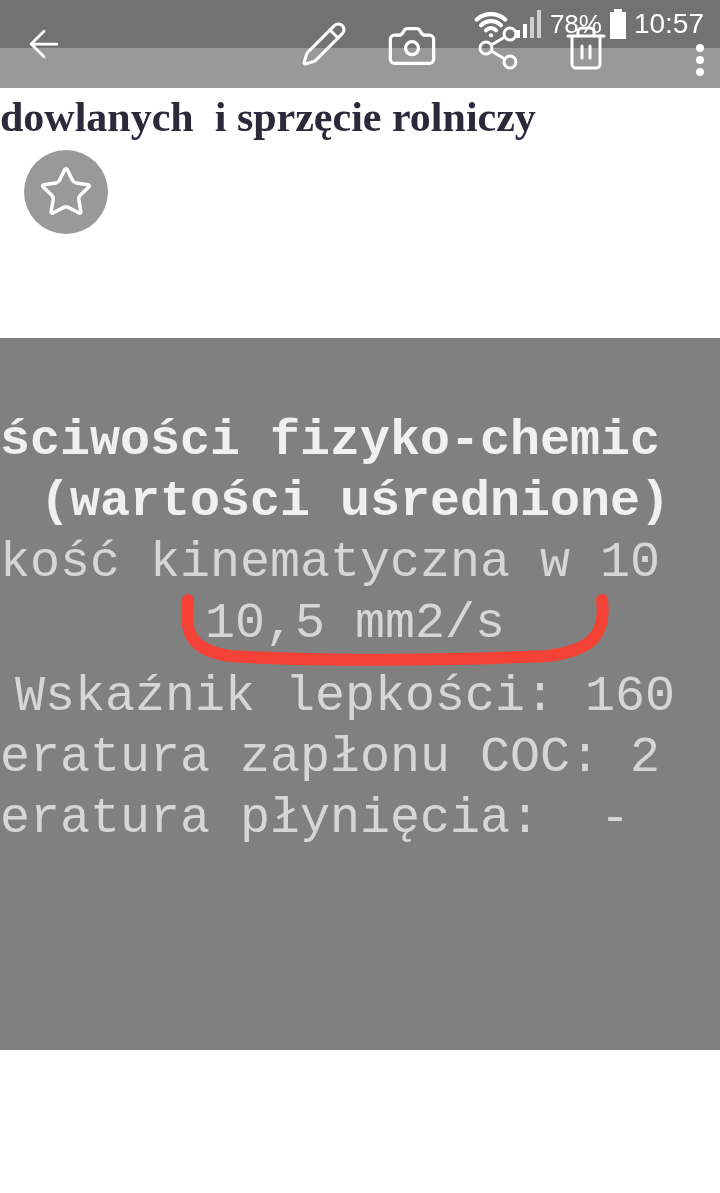 This screenshot has width=720, height=1193. I want to click on image-text: eratura zapłonu COC: 2, so click(330, 757).